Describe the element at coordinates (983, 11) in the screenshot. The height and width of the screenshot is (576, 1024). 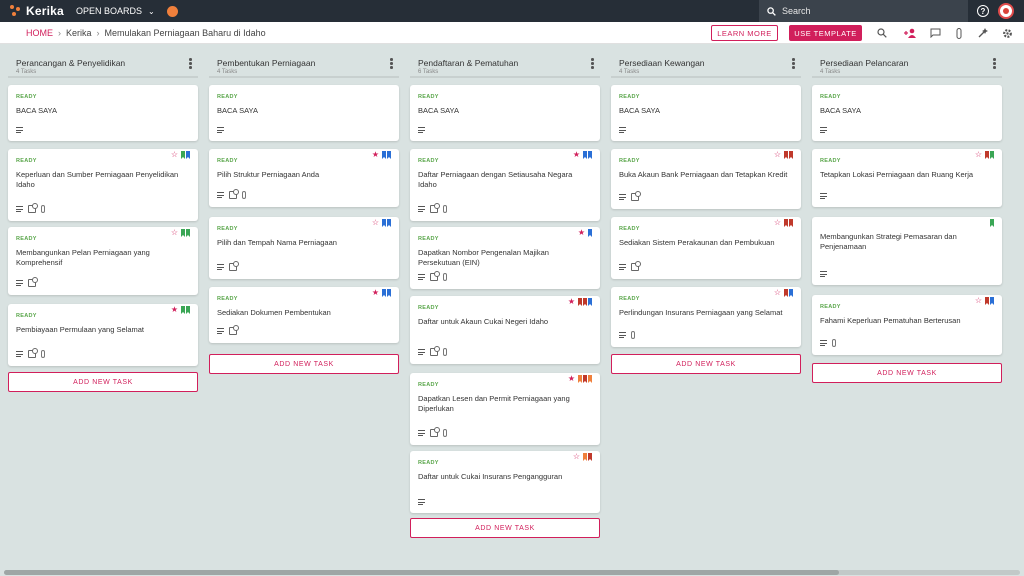
I see `help-icon: ?` at that location.